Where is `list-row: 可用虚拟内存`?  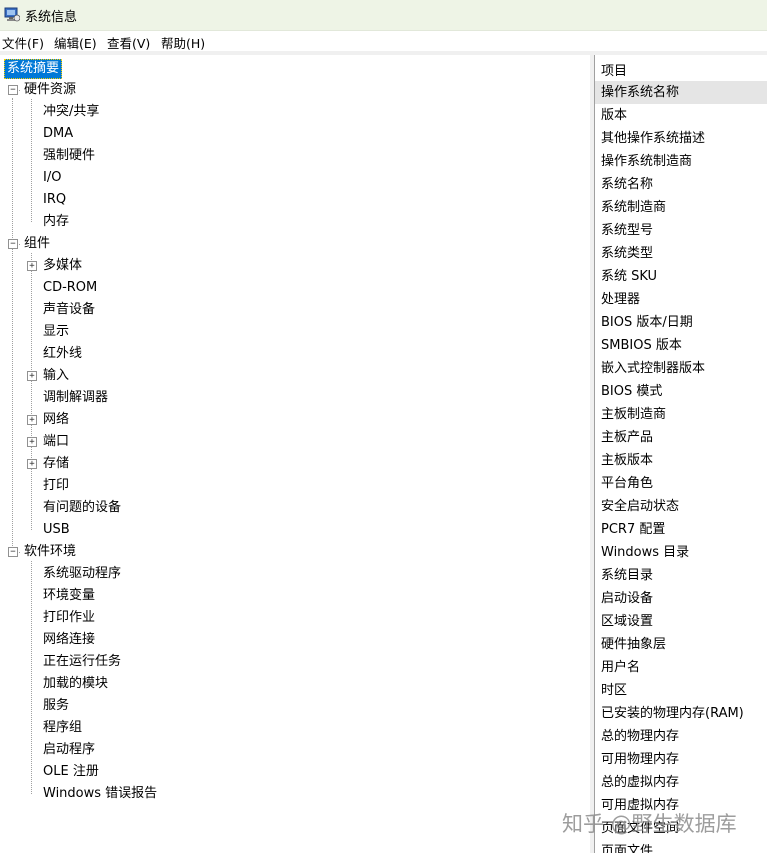 list-row: 可用虚拟内存 is located at coordinates (681, 805).